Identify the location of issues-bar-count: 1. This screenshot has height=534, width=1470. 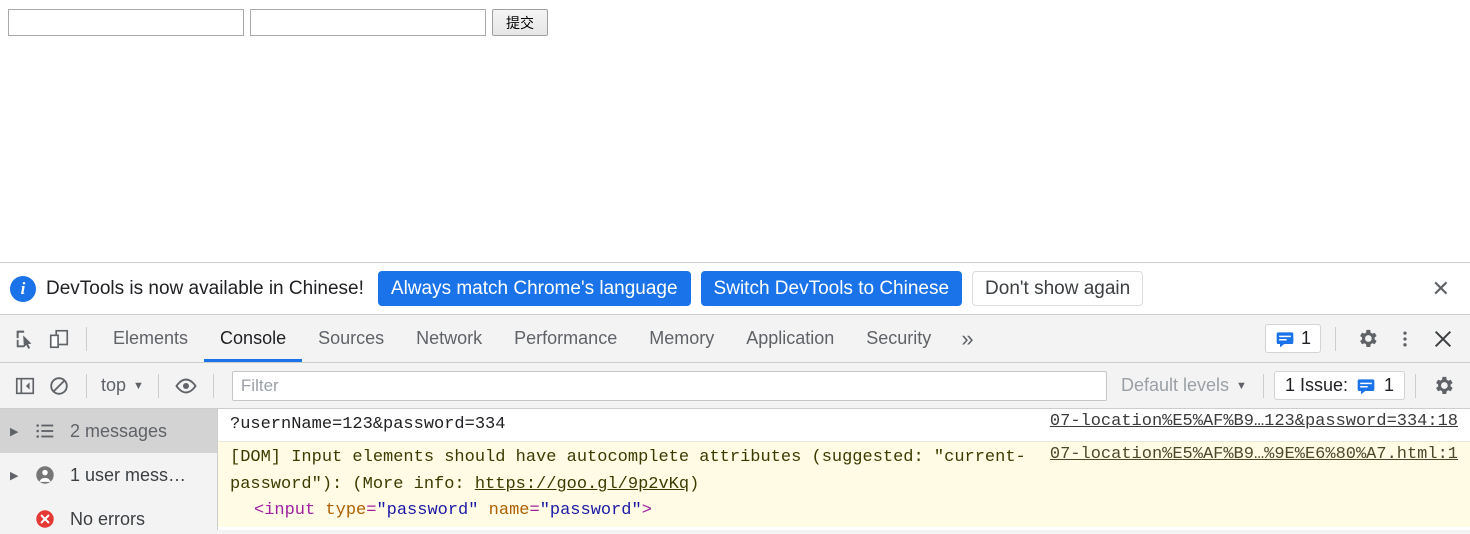
(1388, 385).